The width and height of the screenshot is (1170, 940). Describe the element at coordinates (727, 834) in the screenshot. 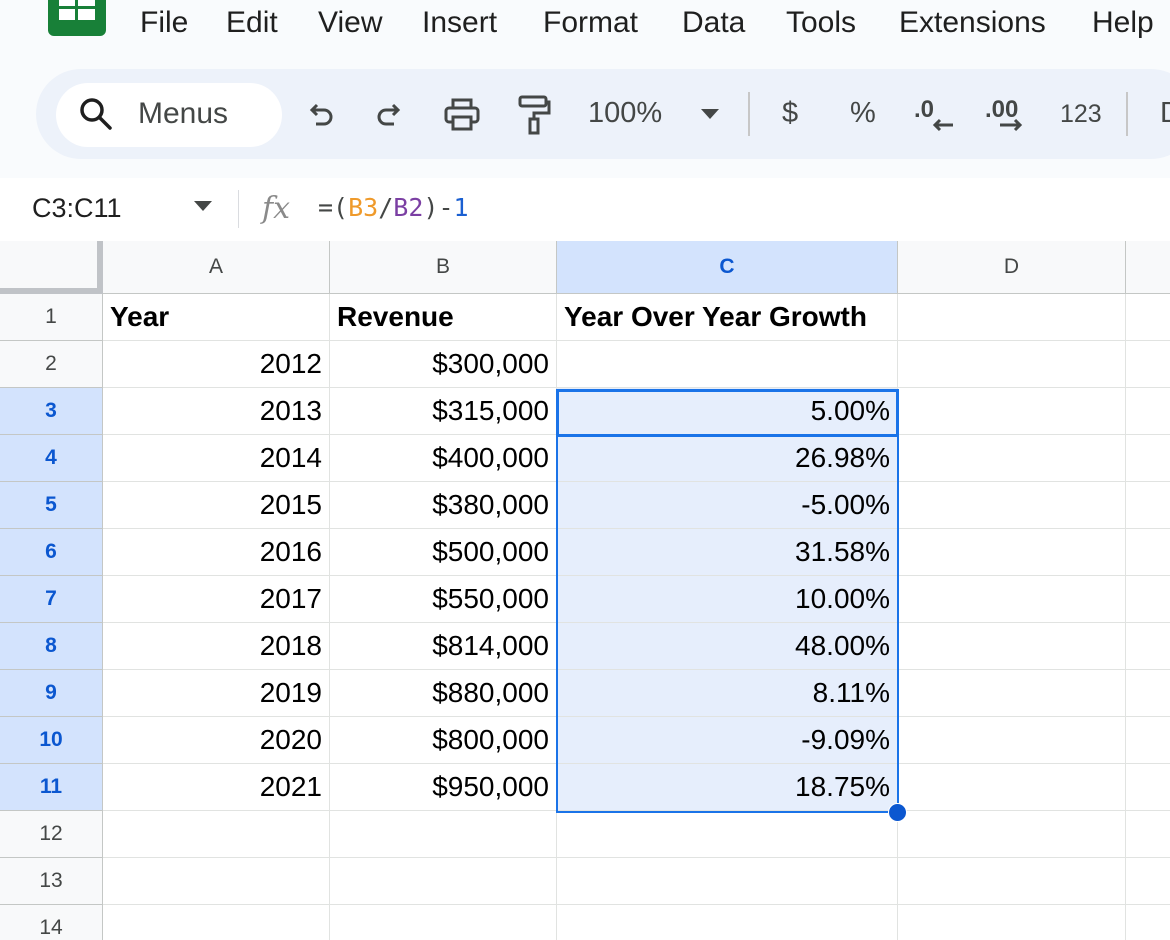

I see `cell-c12` at that location.